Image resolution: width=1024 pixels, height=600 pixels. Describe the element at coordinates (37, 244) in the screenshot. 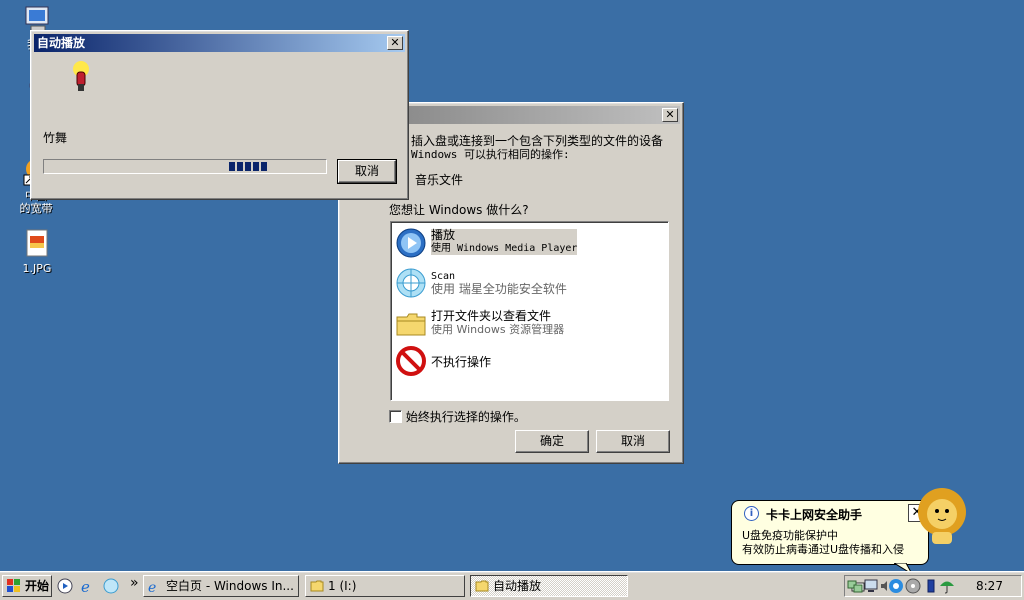

I see `image-file-icon` at that location.